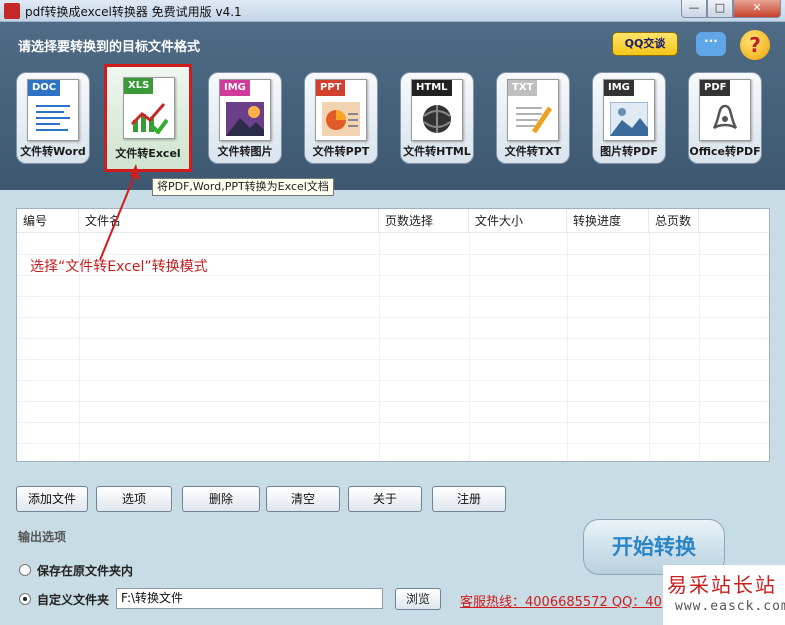  Describe the element at coordinates (674, 221) in the screenshot. I see `column-header: 总页数` at that location.